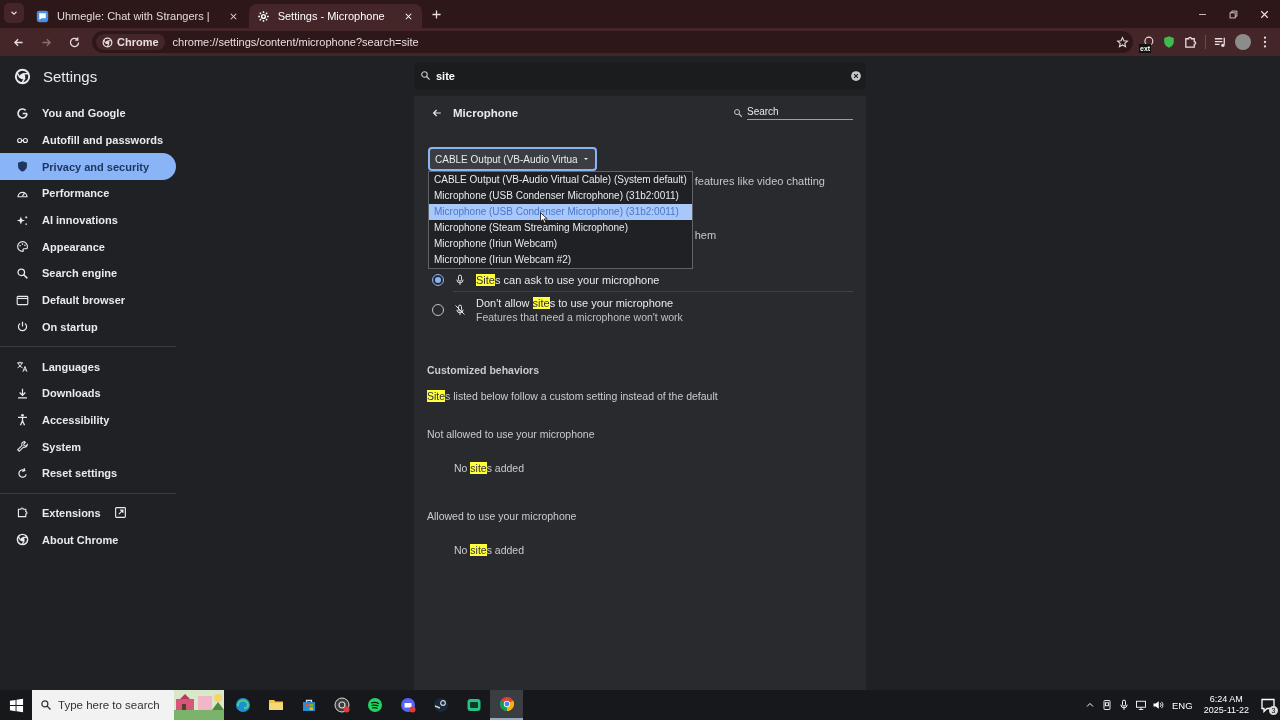 The image size is (1280, 720). Describe the element at coordinates (407, 705) in the screenshot. I see `chat-app-icon` at that location.